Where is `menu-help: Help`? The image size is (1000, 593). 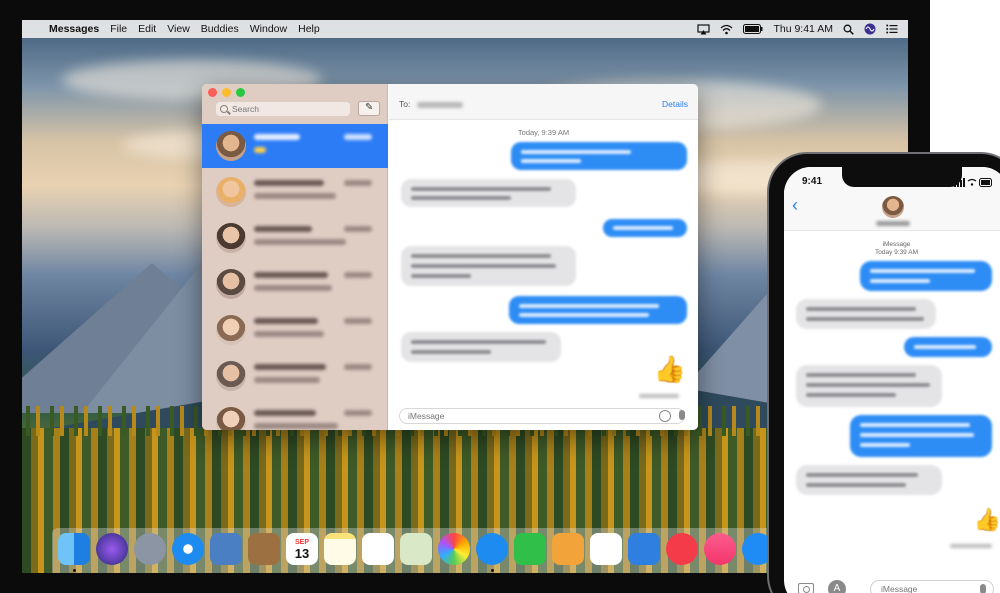
menu-help: Help is located at coordinates (309, 29).